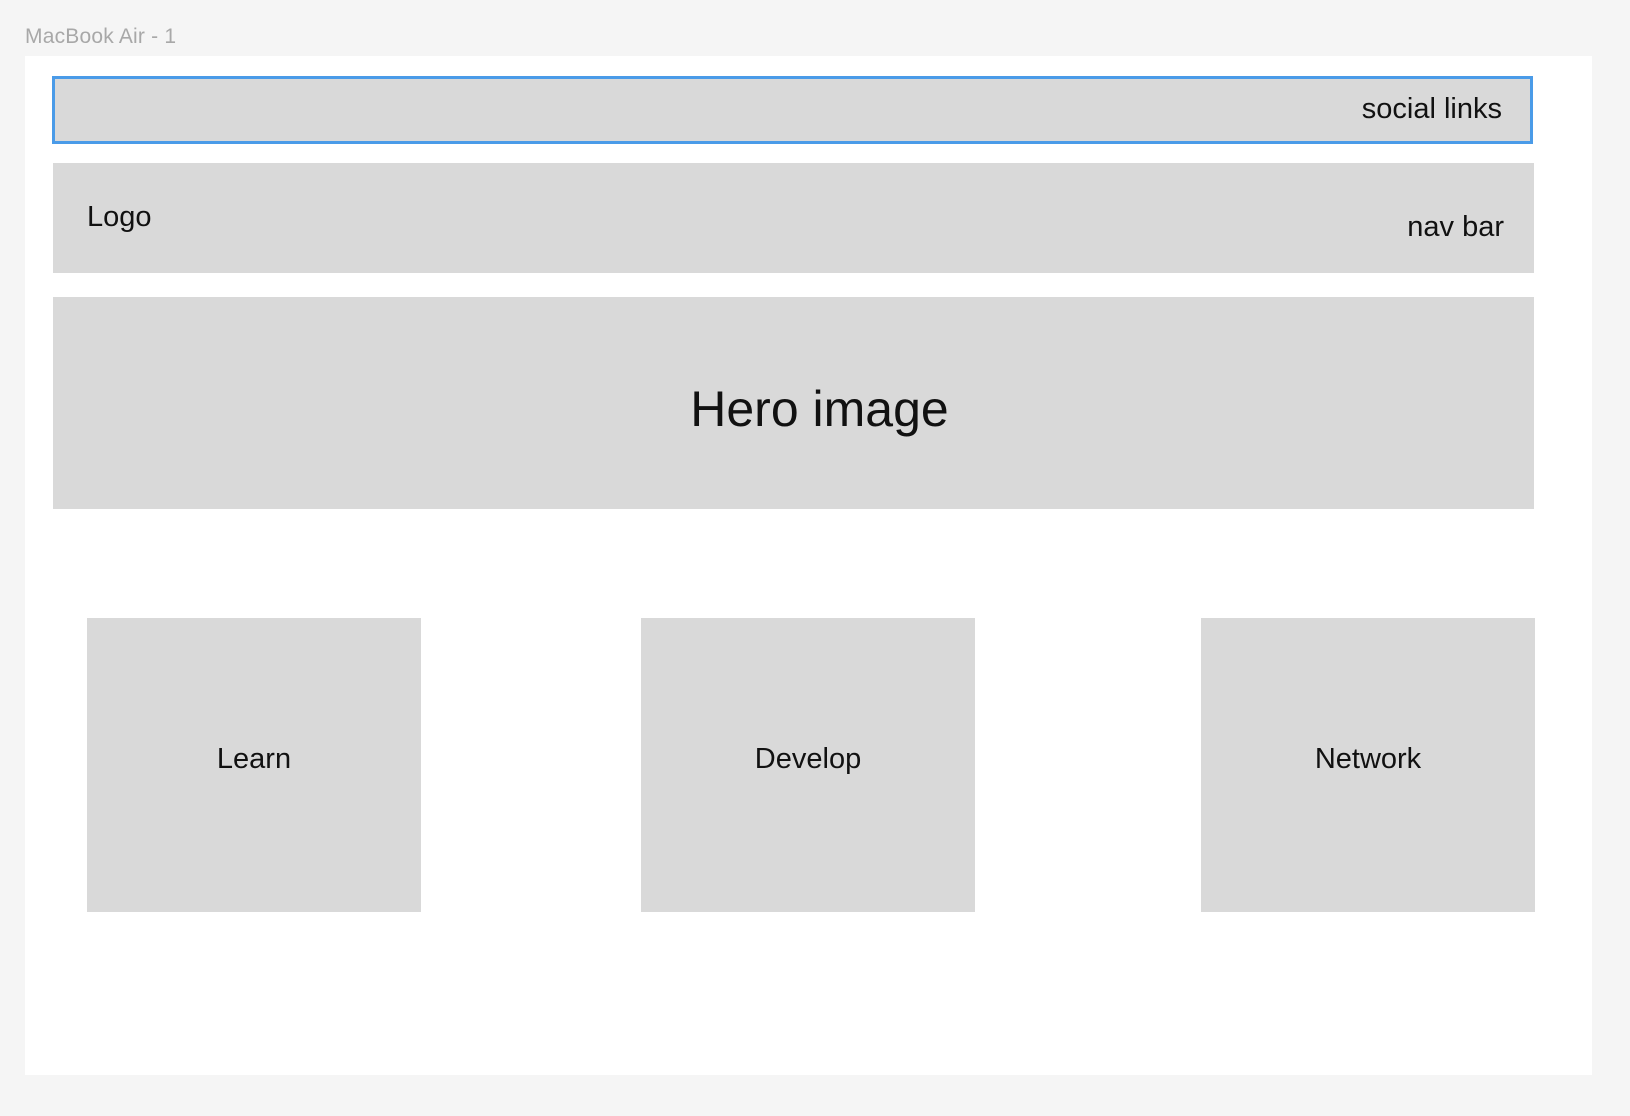 This screenshot has width=1630, height=1116. I want to click on develop-card: Develop, so click(808, 765).